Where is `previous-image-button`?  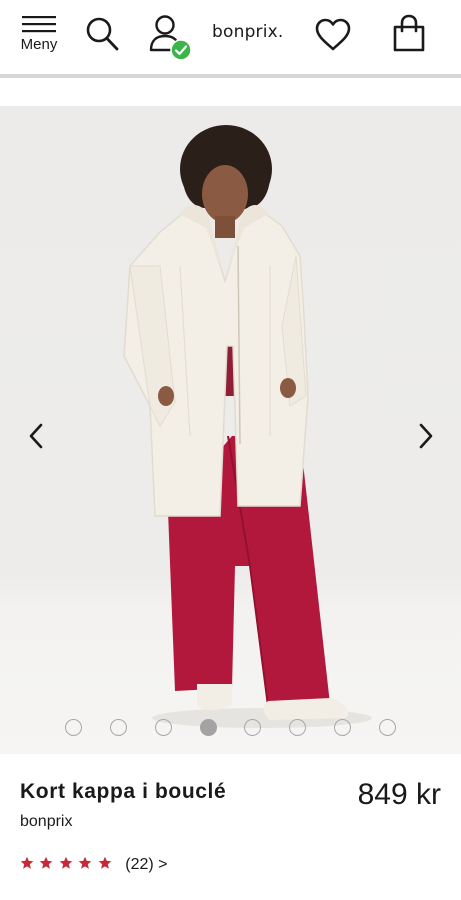 previous-image-button is located at coordinates (37, 436).